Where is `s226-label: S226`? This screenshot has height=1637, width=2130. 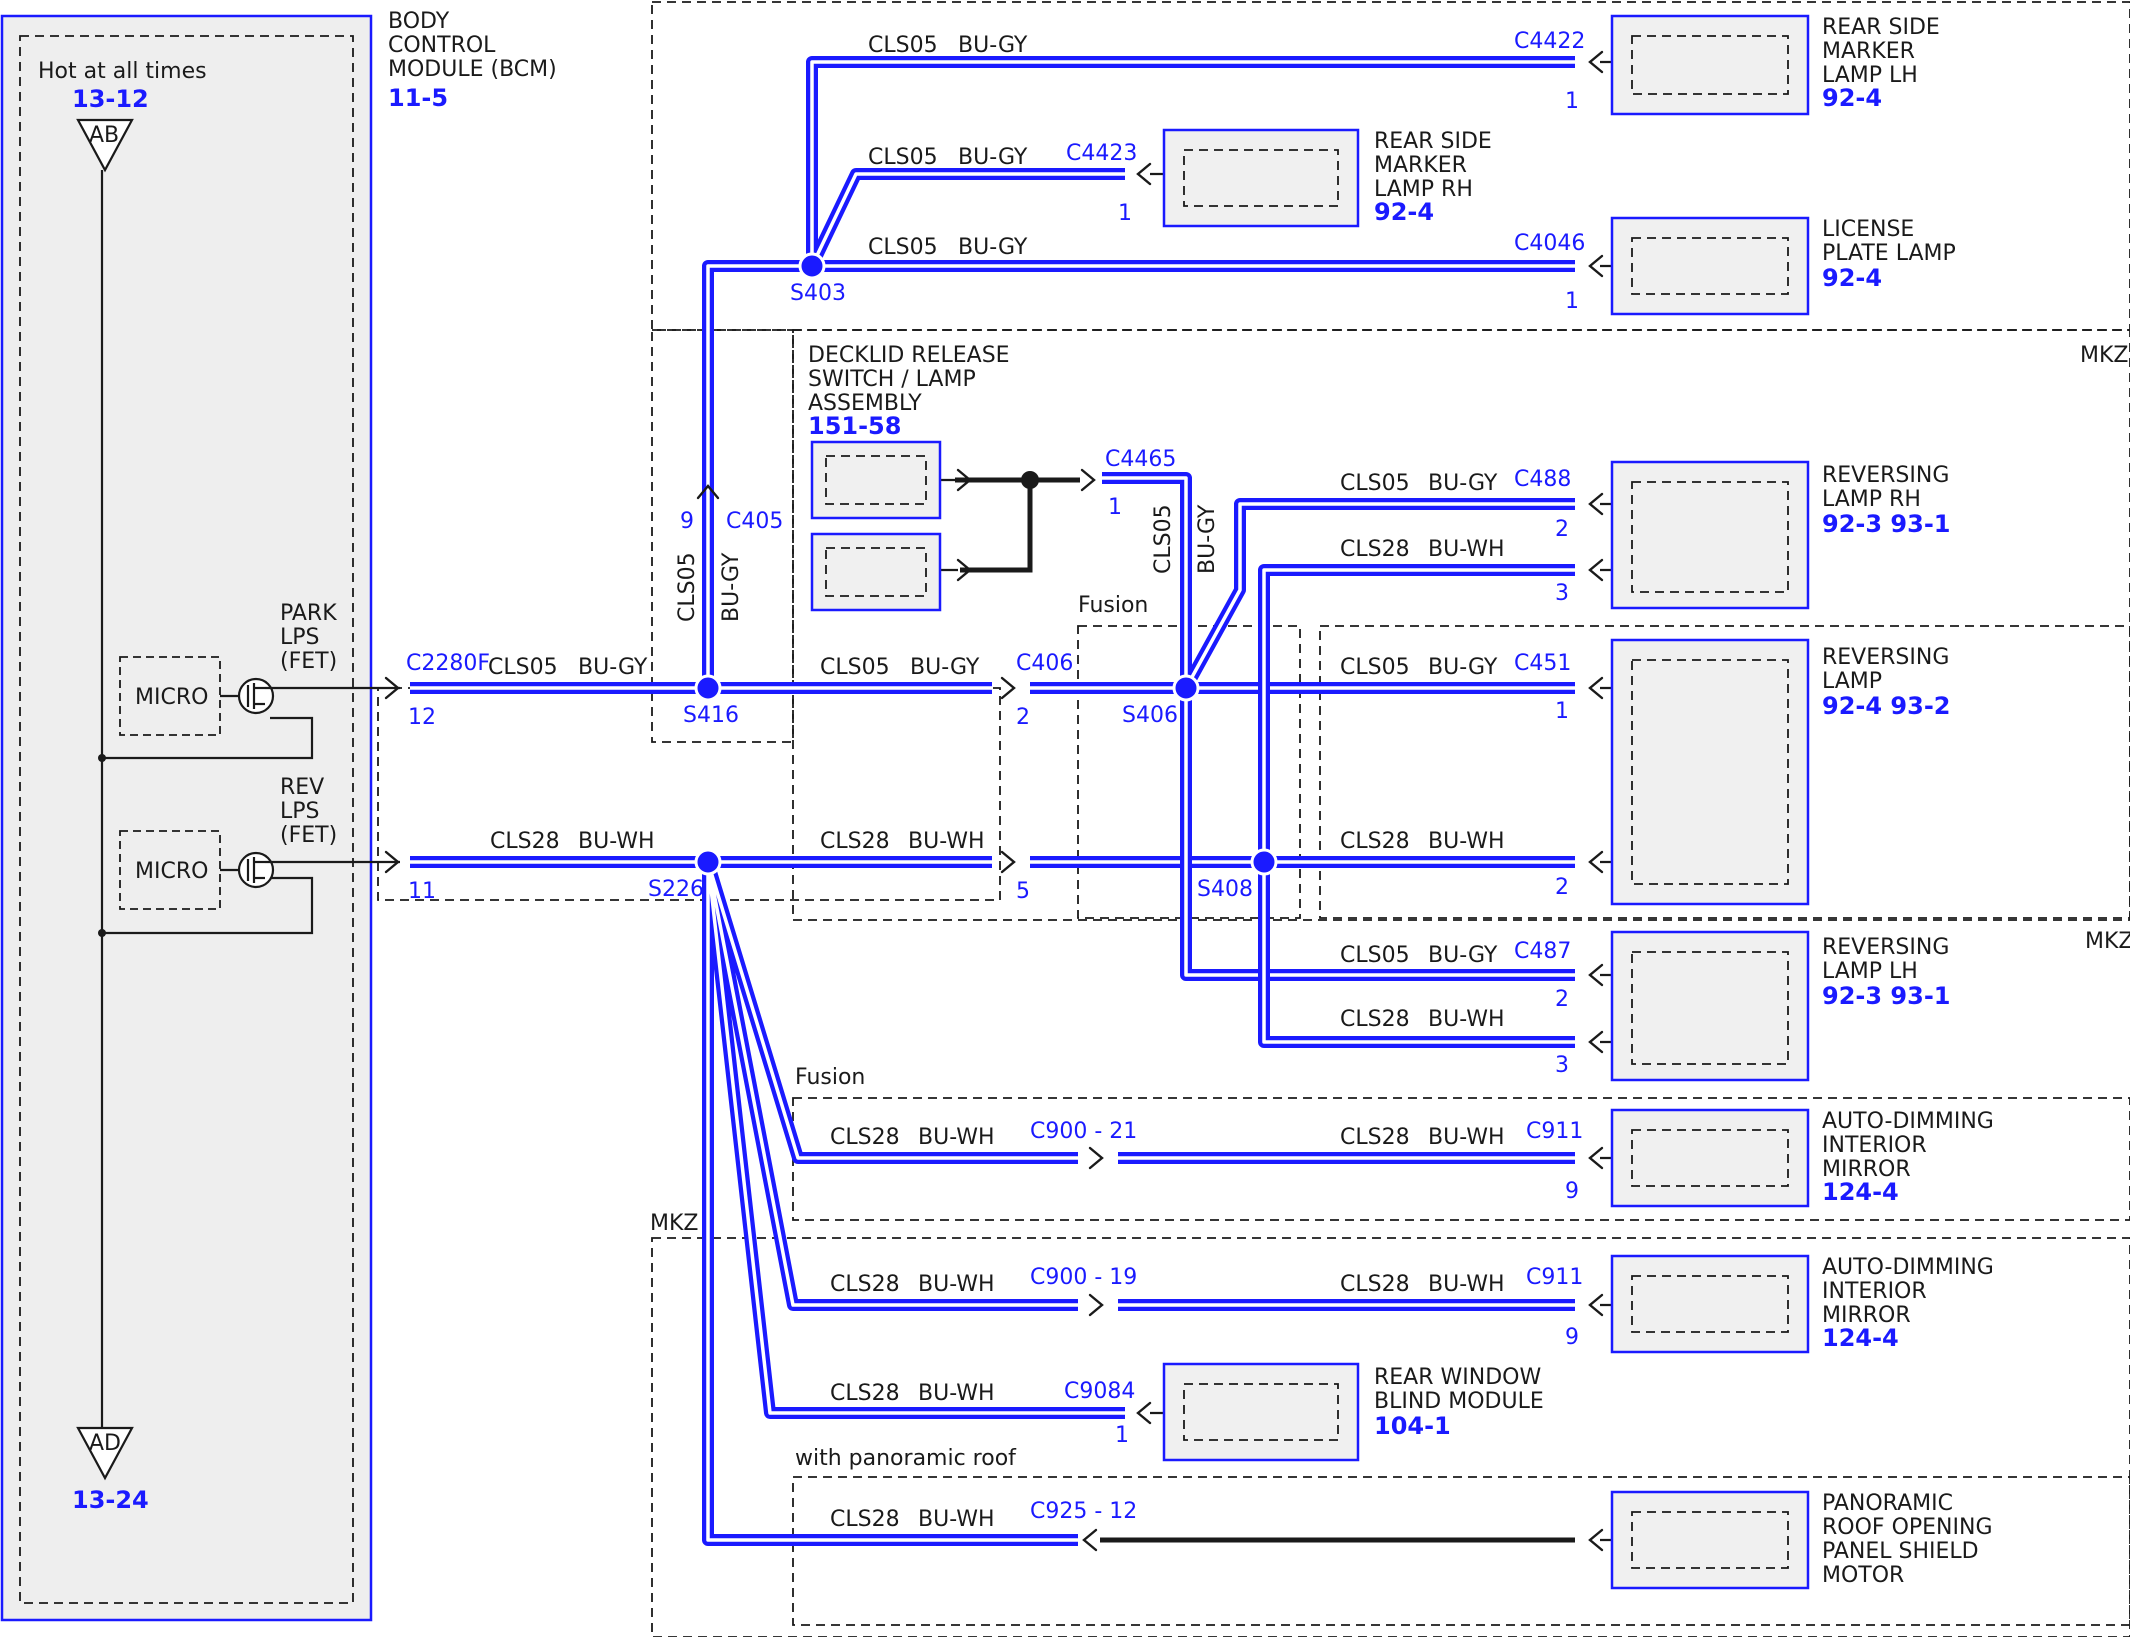
s226-label: S226 is located at coordinates (676, 889).